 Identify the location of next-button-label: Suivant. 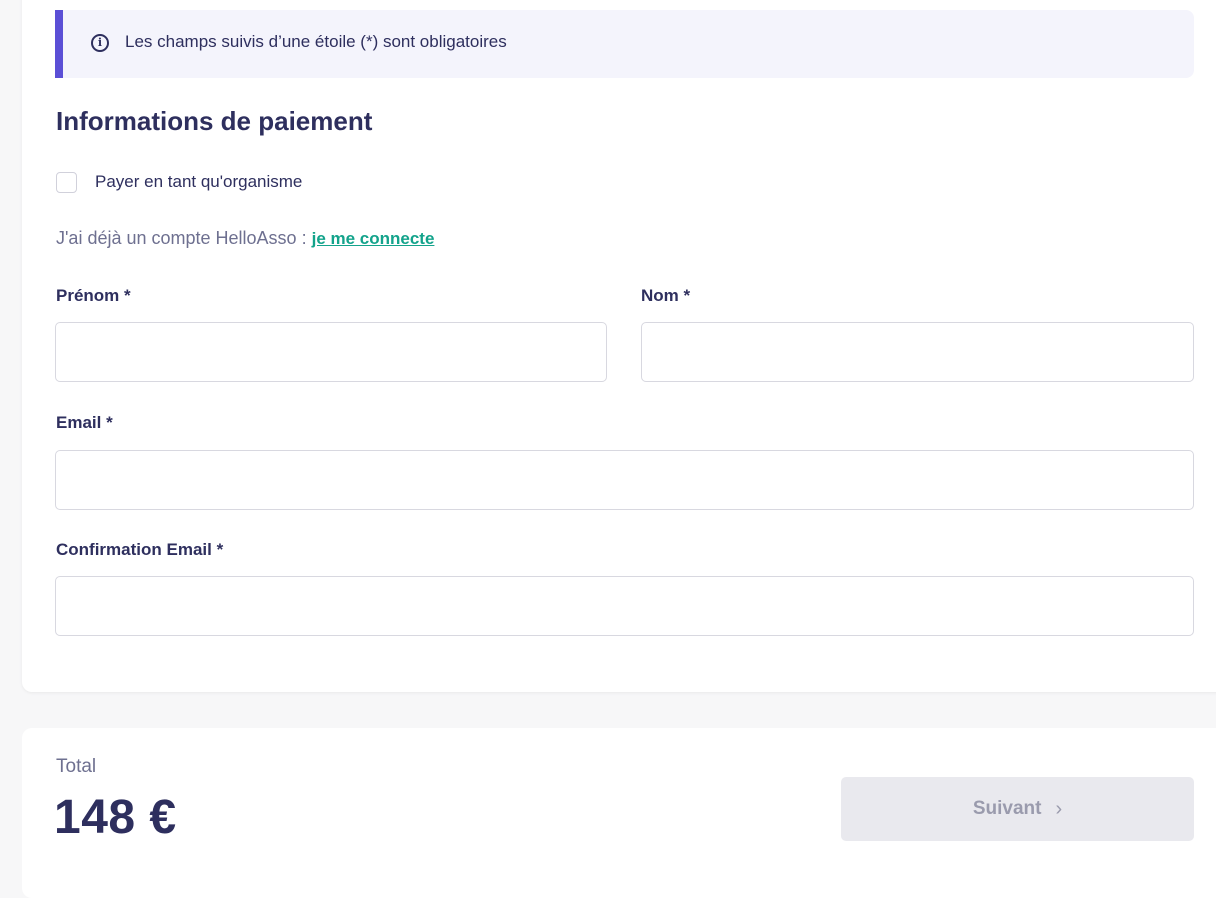
(1007, 808).